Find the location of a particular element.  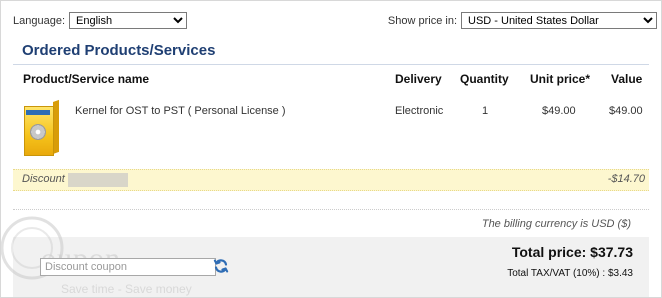

billing-currency-note: The billing currency is USD ($) is located at coordinates (556, 224).